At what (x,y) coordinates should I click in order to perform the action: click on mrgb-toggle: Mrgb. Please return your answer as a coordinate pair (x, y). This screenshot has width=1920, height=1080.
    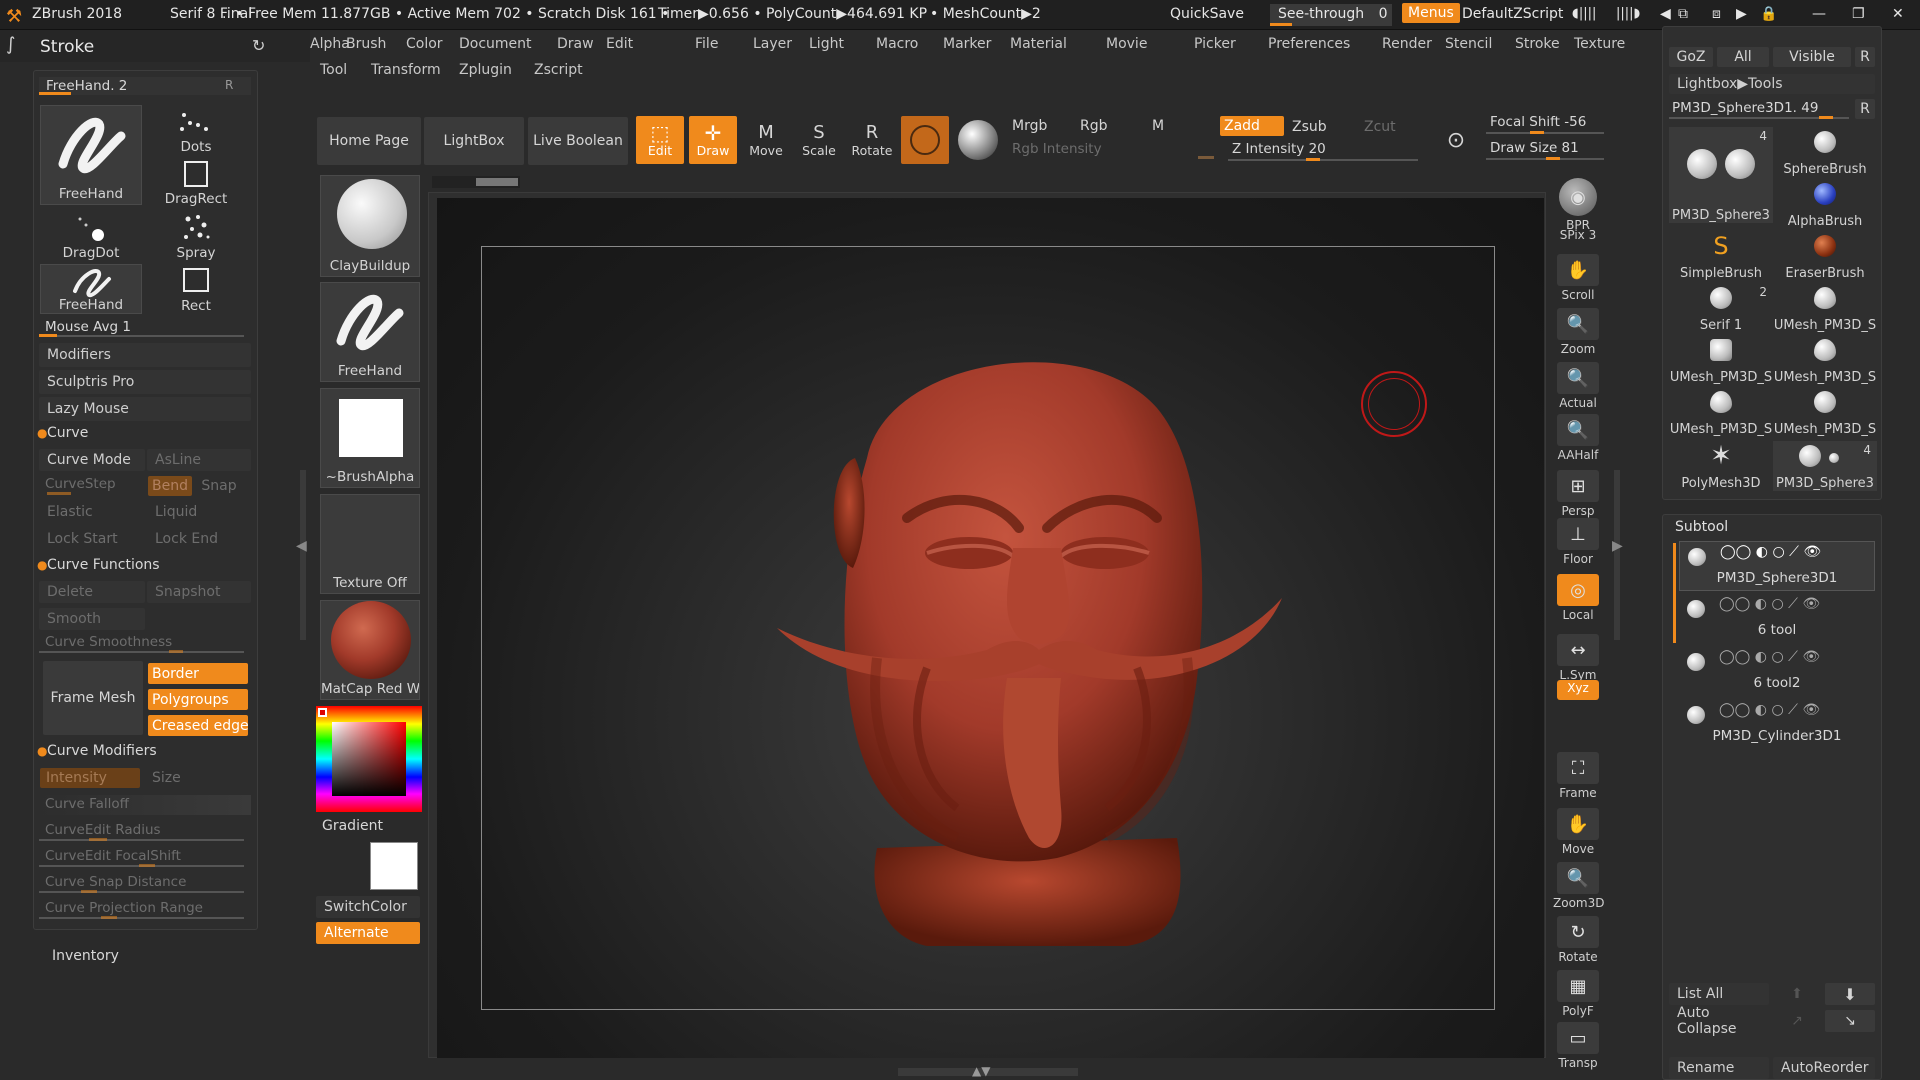
    Looking at the image, I should click on (1040, 126).